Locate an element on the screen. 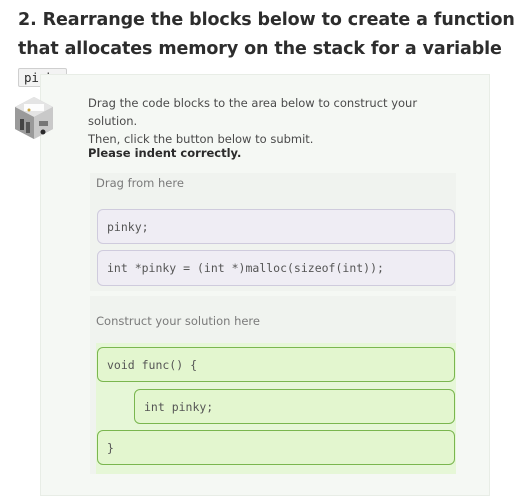 The width and height of the screenshot is (529, 496). code-block-func-close: } is located at coordinates (276, 447).